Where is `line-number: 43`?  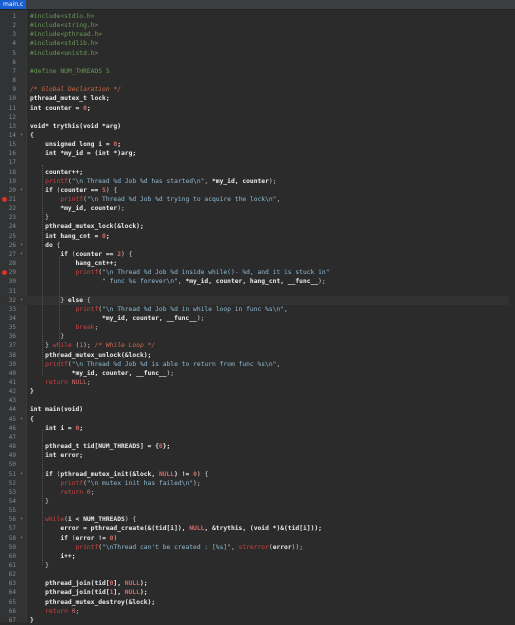 line-number: 43 is located at coordinates (8, 400).